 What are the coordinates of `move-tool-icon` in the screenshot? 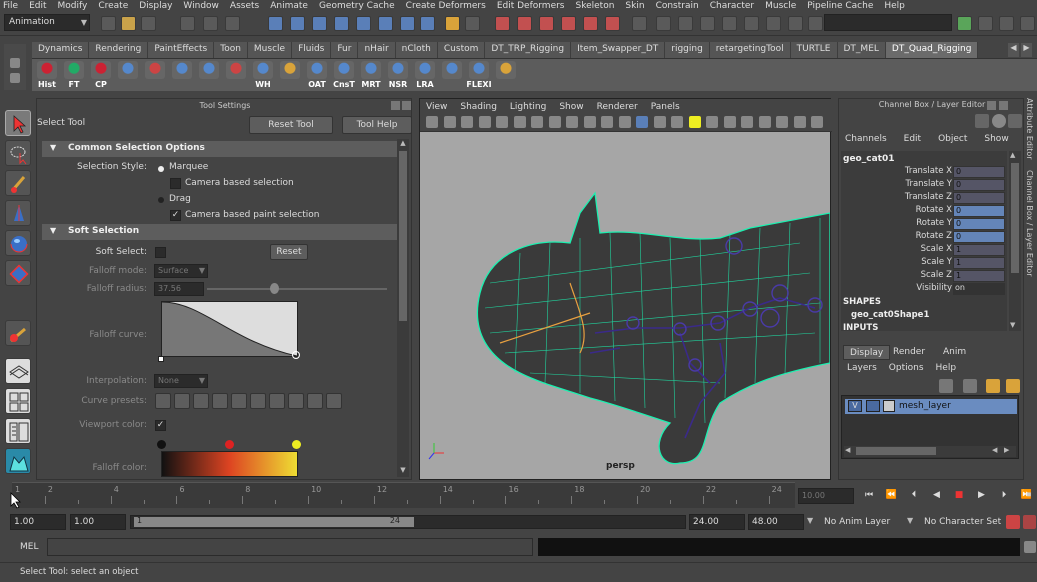 It's located at (18, 213).